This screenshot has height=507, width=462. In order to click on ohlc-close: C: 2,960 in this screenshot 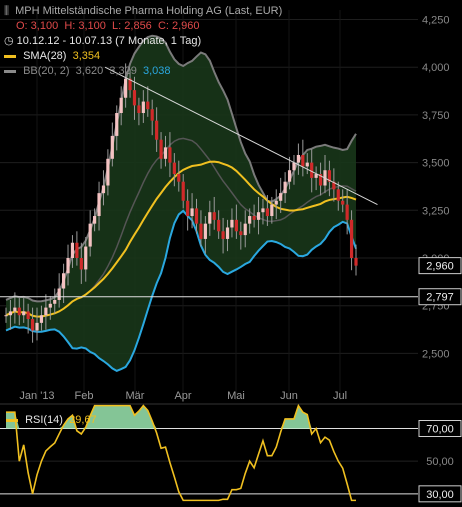, I will do `click(178, 26)`.